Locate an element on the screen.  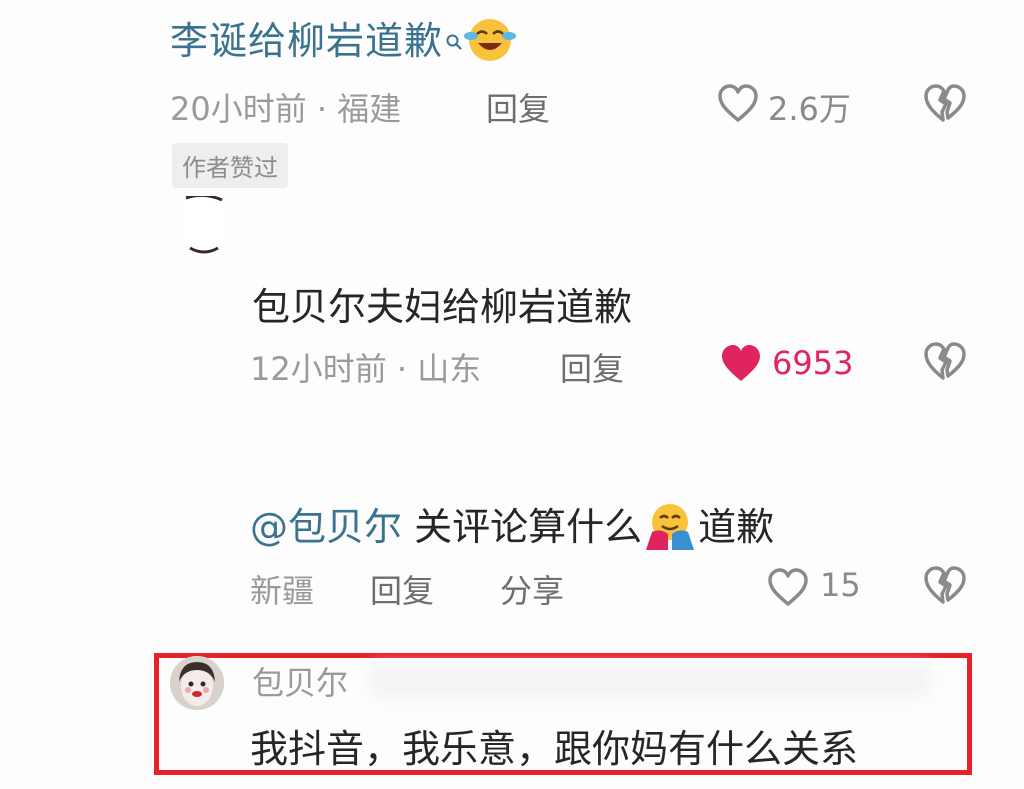
reply2-text: @包贝尔 关评论算什么 道歉 is located at coordinates (512, 527).